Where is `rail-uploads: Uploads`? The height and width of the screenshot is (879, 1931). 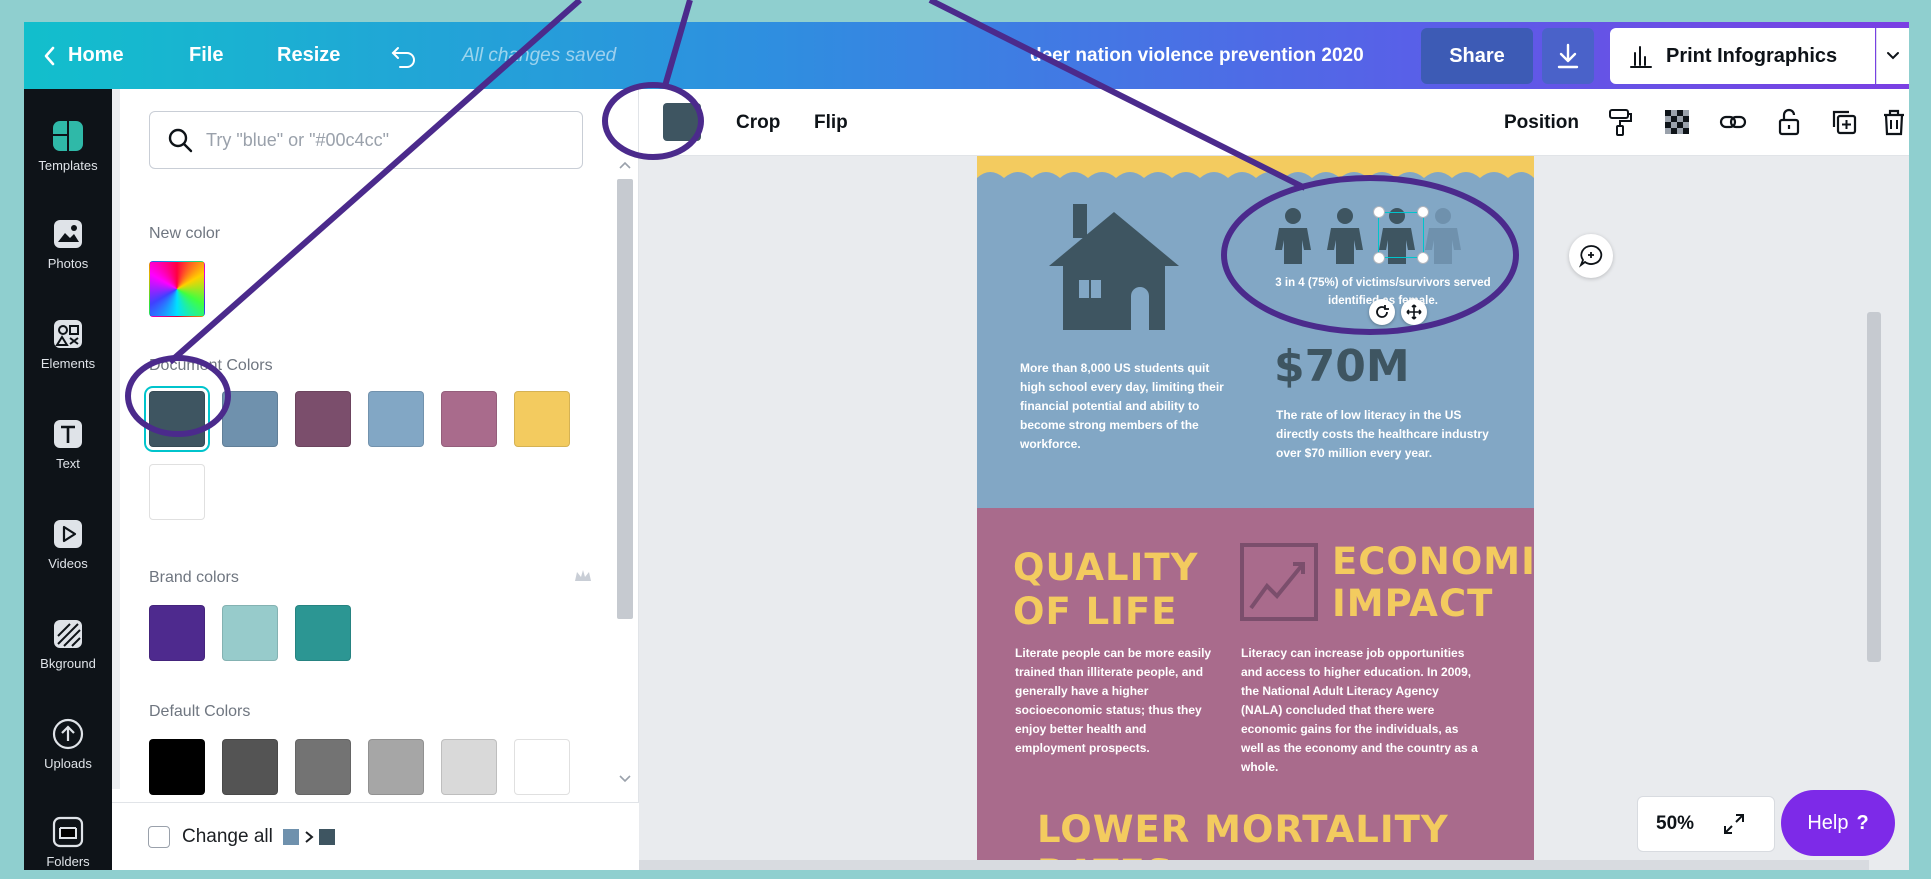
rail-uploads: Uploads is located at coordinates (68, 744).